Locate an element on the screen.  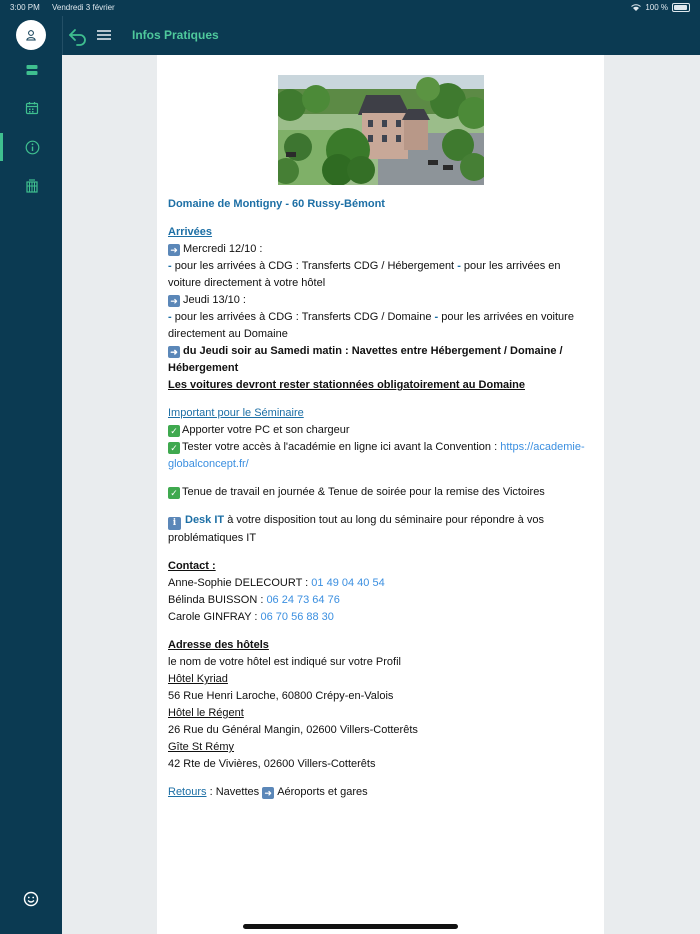
status-right: 100 % is located at coordinates (660, 7).